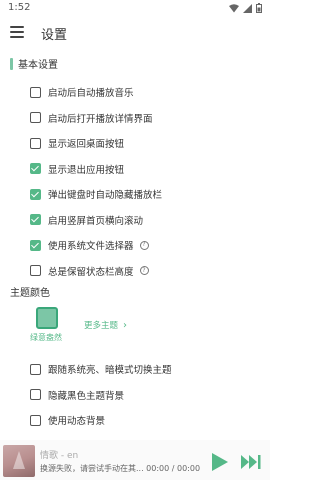 This screenshot has width=320, height=480. I want to click on setting-label: 启动后打开播放详情界面, so click(100, 119).